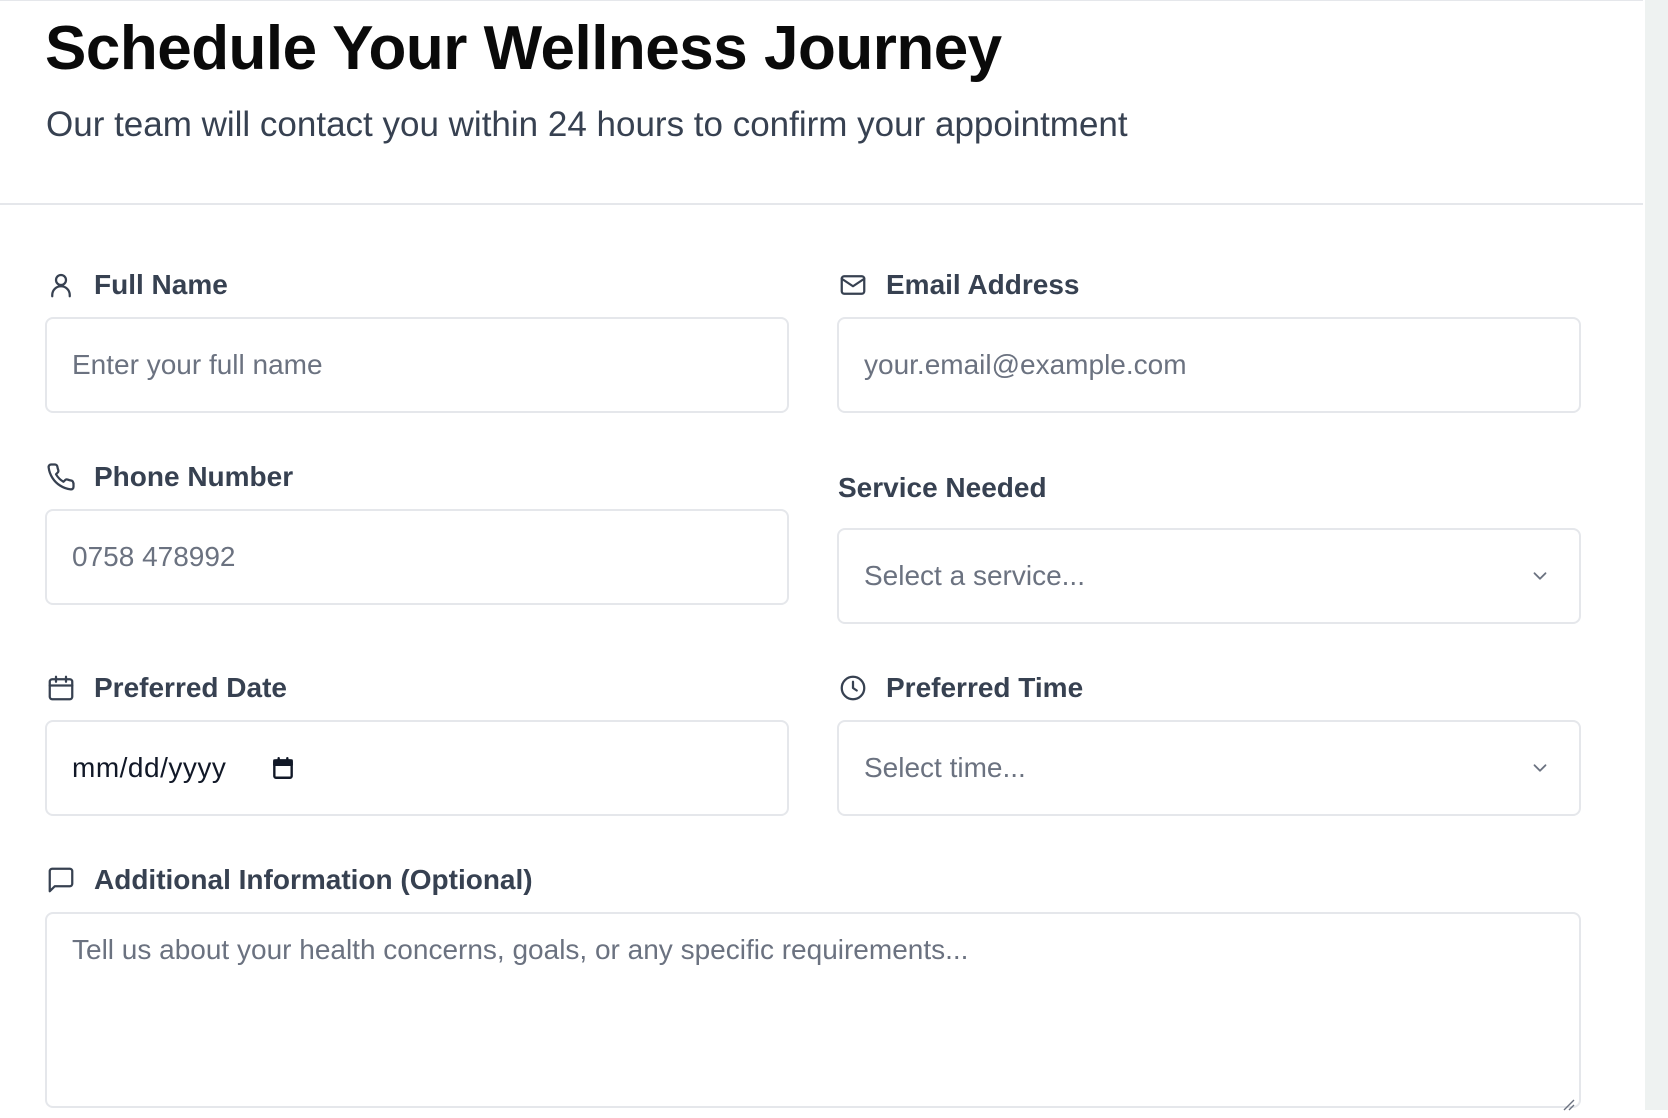 Image resolution: width=1668 pixels, height=1118 pixels. Describe the element at coordinates (1567, 1098) in the screenshot. I see `resize-handle-icon` at that location.